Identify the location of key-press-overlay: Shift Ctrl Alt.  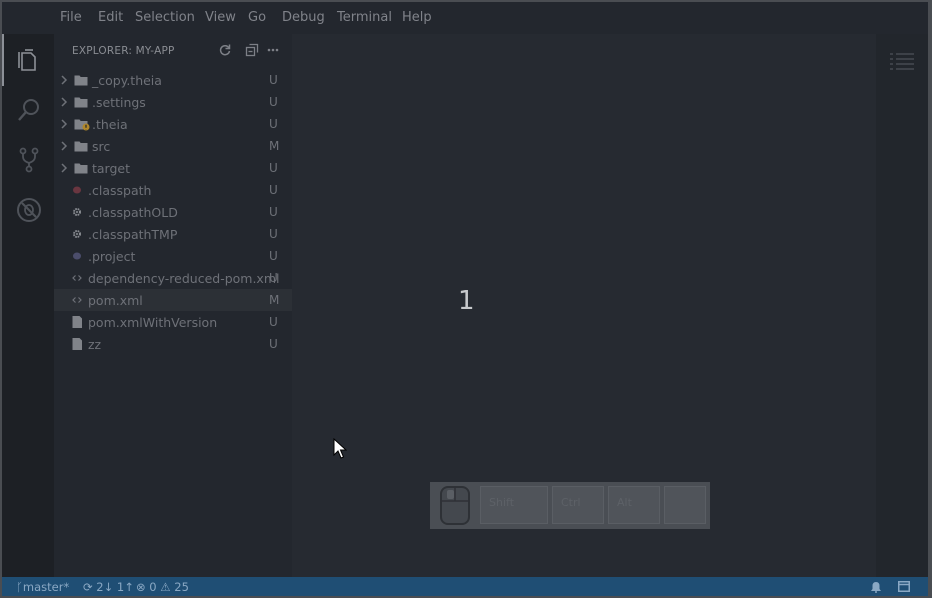
(570, 505).